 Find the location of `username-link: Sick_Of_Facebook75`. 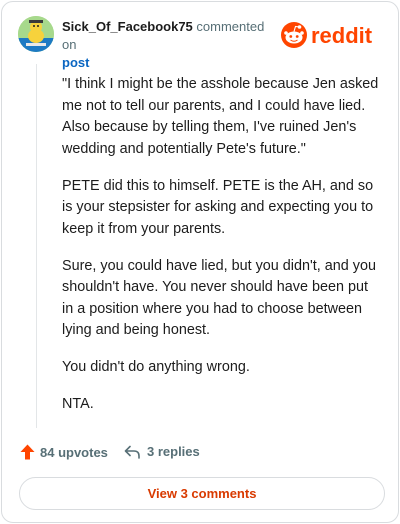

username-link: Sick_Of_Facebook75 is located at coordinates (127, 26).